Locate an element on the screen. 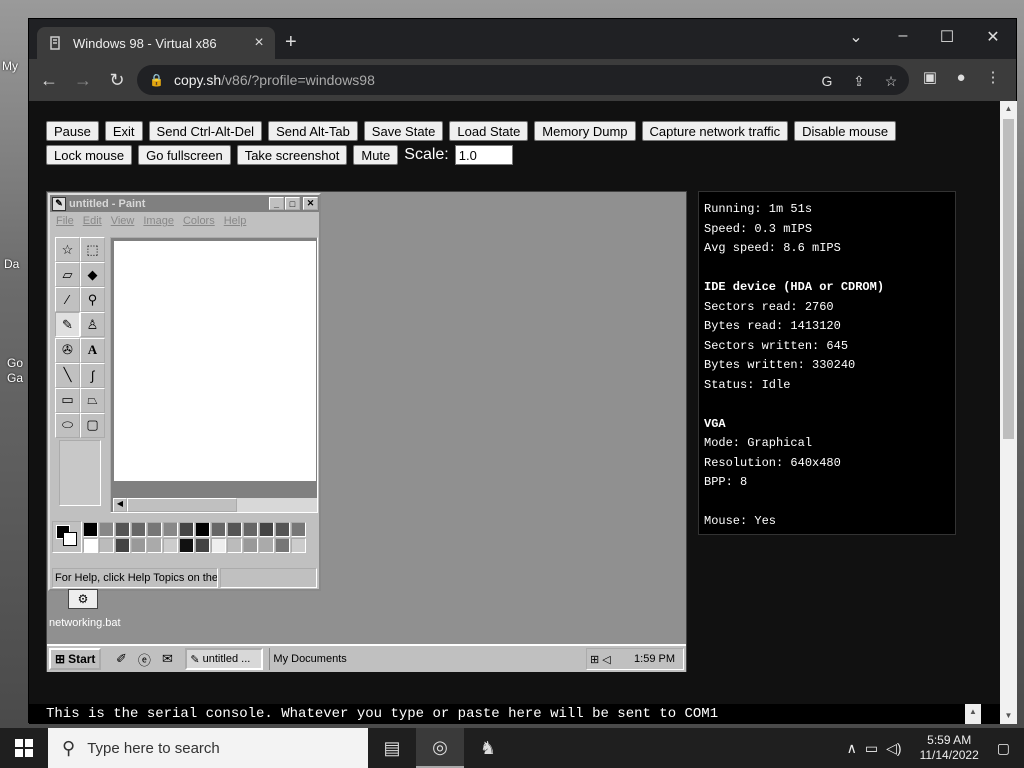 This screenshot has width=1024, height=768. send-ctrl-alt-del-button: Send Ctrl-Alt-Del is located at coordinates (205, 131).